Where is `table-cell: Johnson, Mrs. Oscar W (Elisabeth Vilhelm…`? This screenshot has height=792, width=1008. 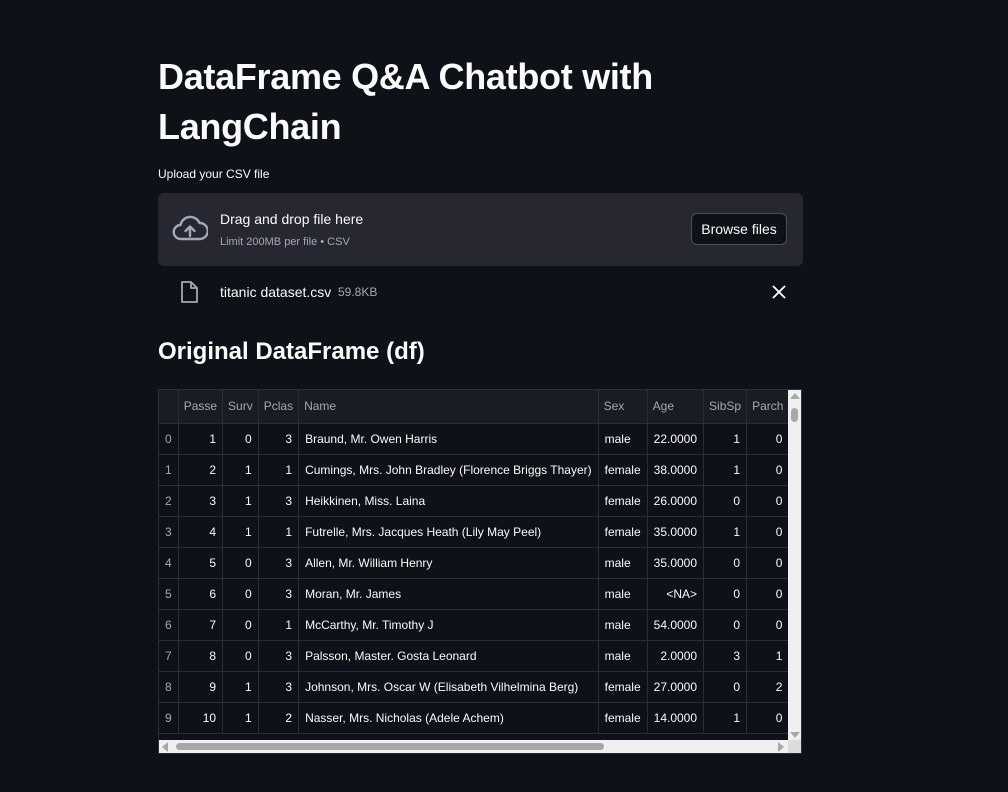 table-cell: Johnson, Mrs. Oscar W (Elisabeth Vilhelm… is located at coordinates (448, 687).